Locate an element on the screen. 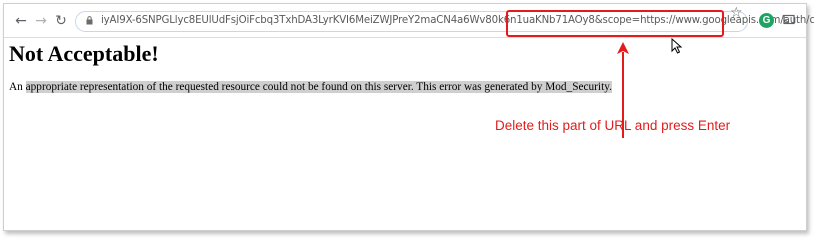 This screenshot has width=814, height=240. reload-button: ↻ is located at coordinates (61, 21).